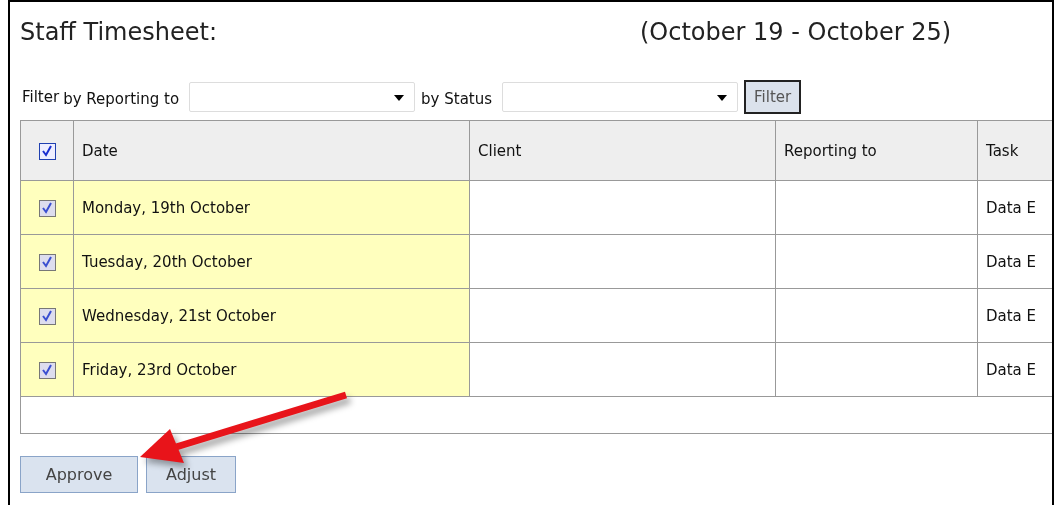  What do you see at coordinates (773, 97) in the screenshot?
I see `filter-button: Filter` at bounding box center [773, 97].